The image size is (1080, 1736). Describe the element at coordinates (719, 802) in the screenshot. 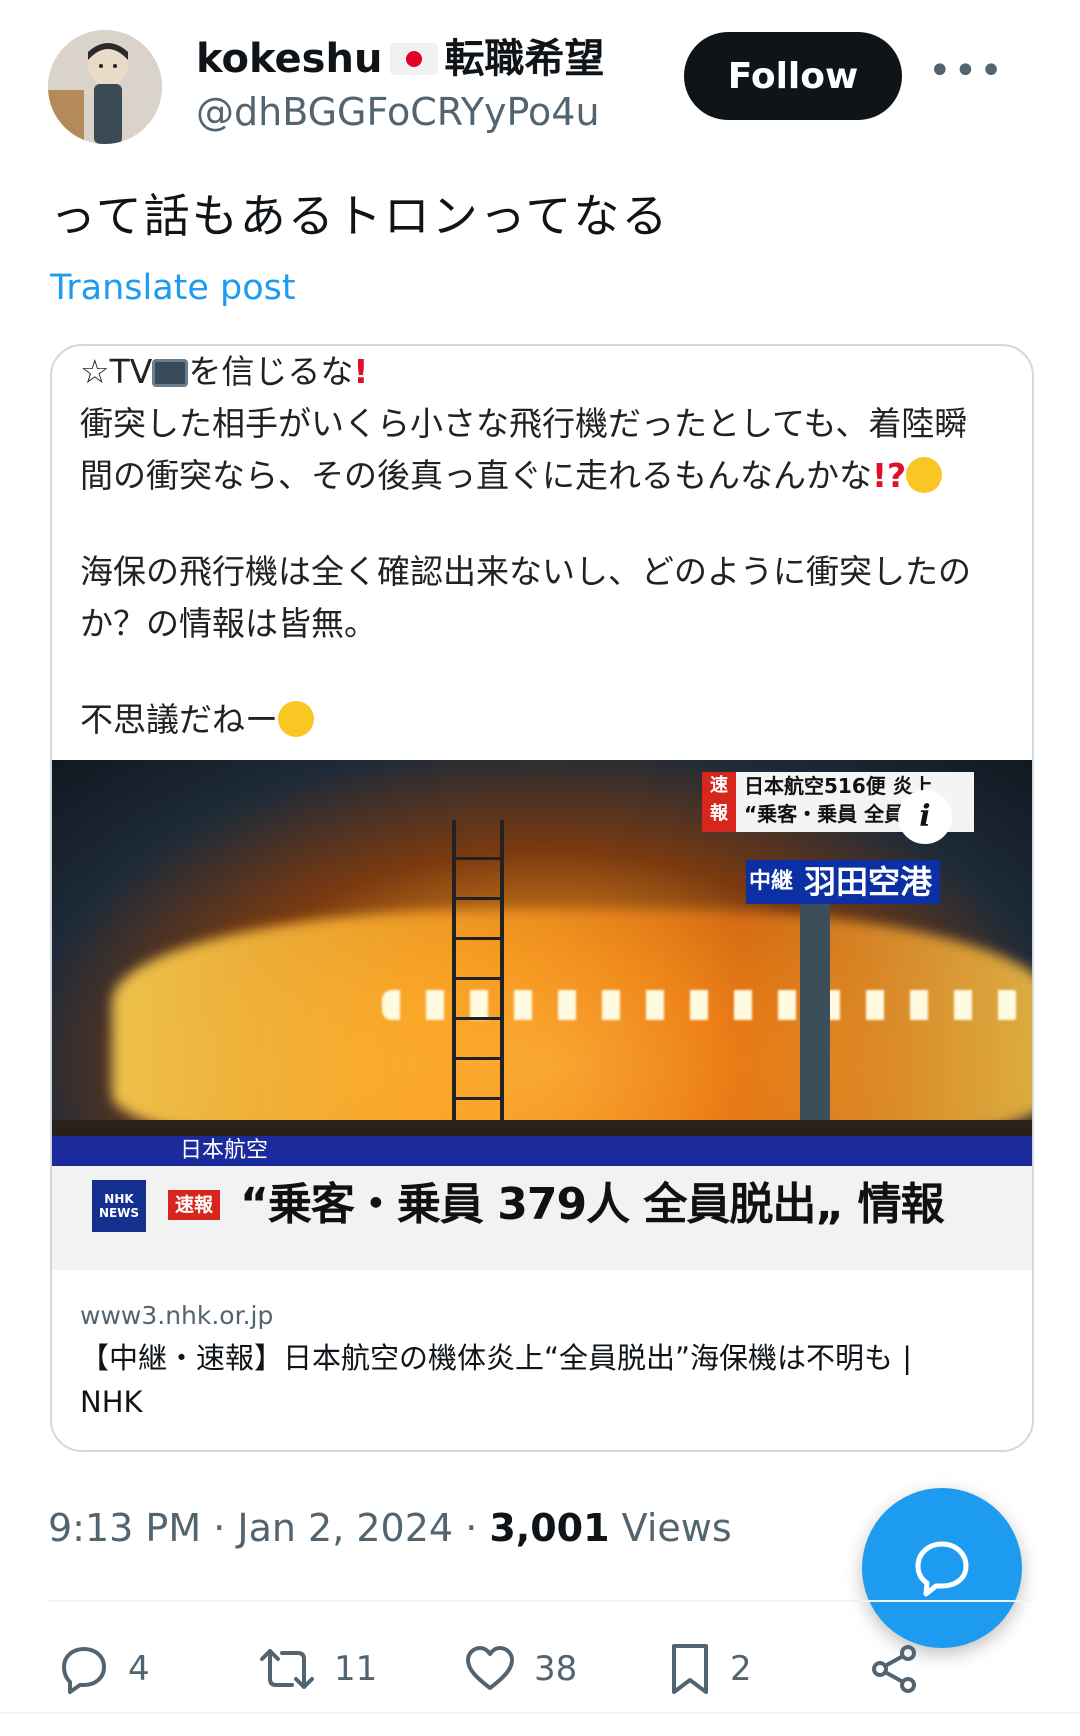

I see `breaking-tag: 速報` at that location.